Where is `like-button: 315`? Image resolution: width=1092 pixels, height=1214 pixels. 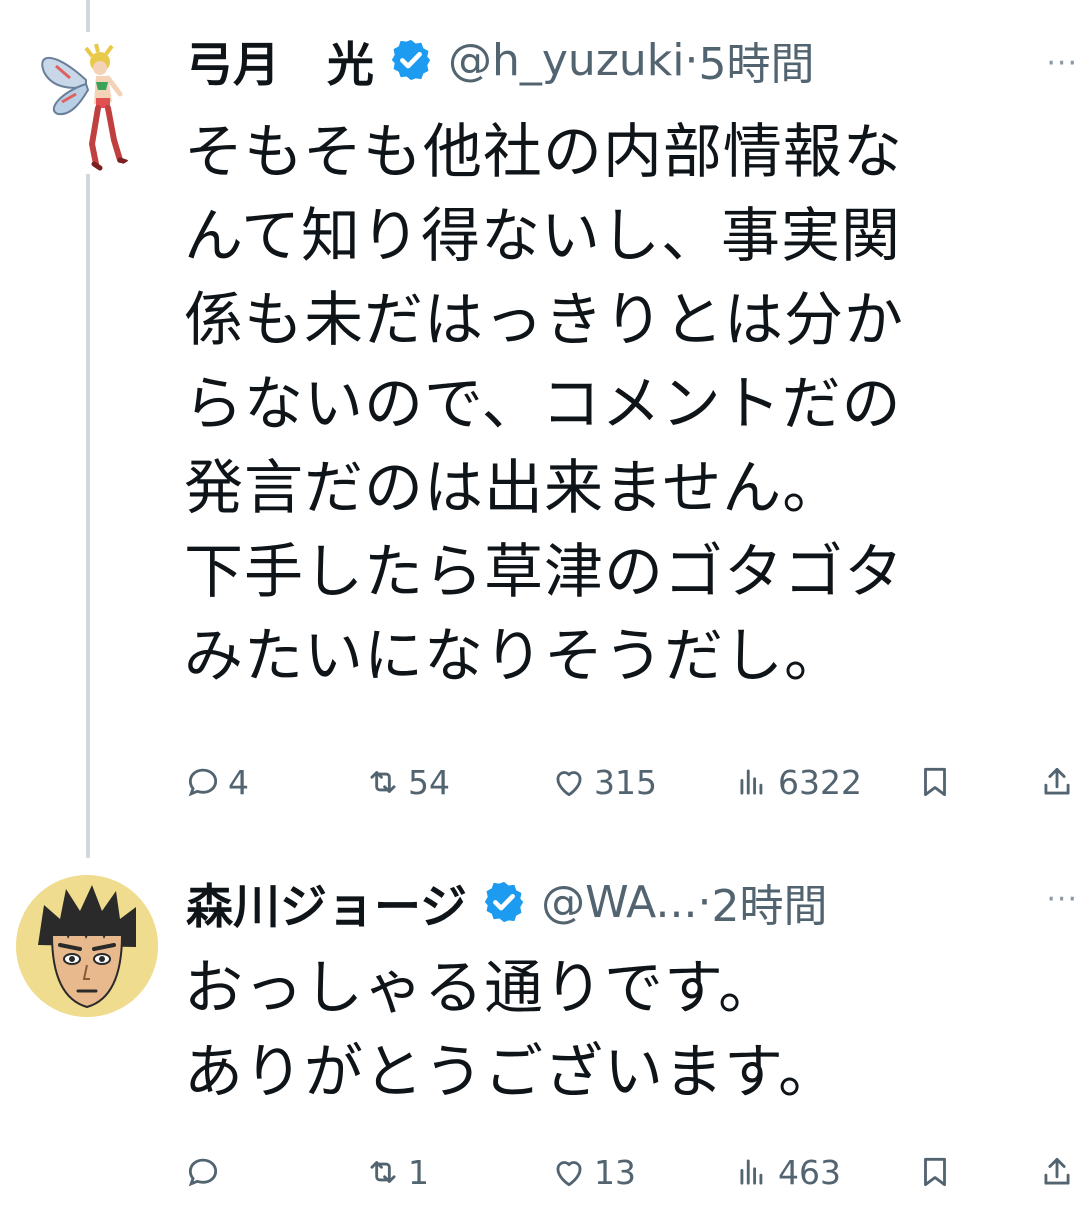
like-button: 315 is located at coordinates (603, 782).